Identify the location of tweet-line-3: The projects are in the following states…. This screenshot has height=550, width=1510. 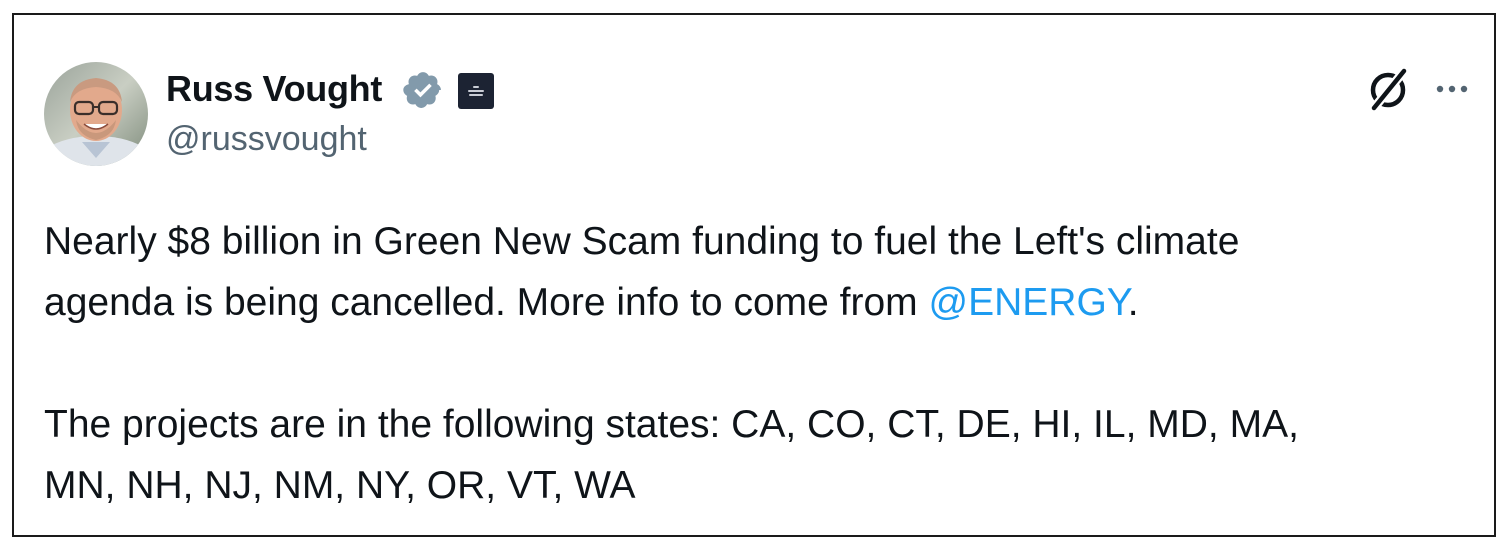
(671, 424).